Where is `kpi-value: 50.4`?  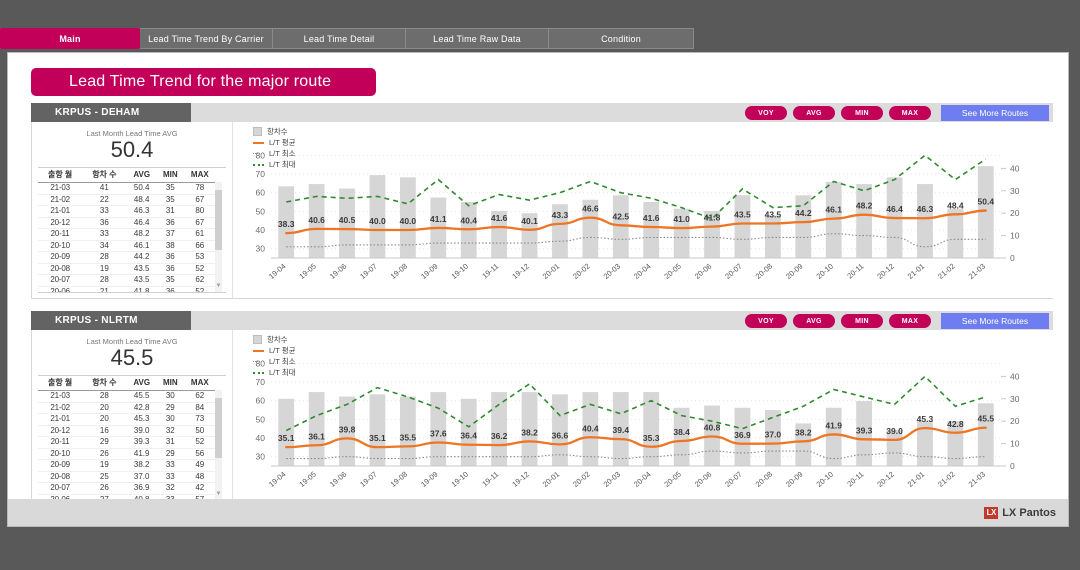
kpi-value: 50.4 is located at coordinates (132, 149).